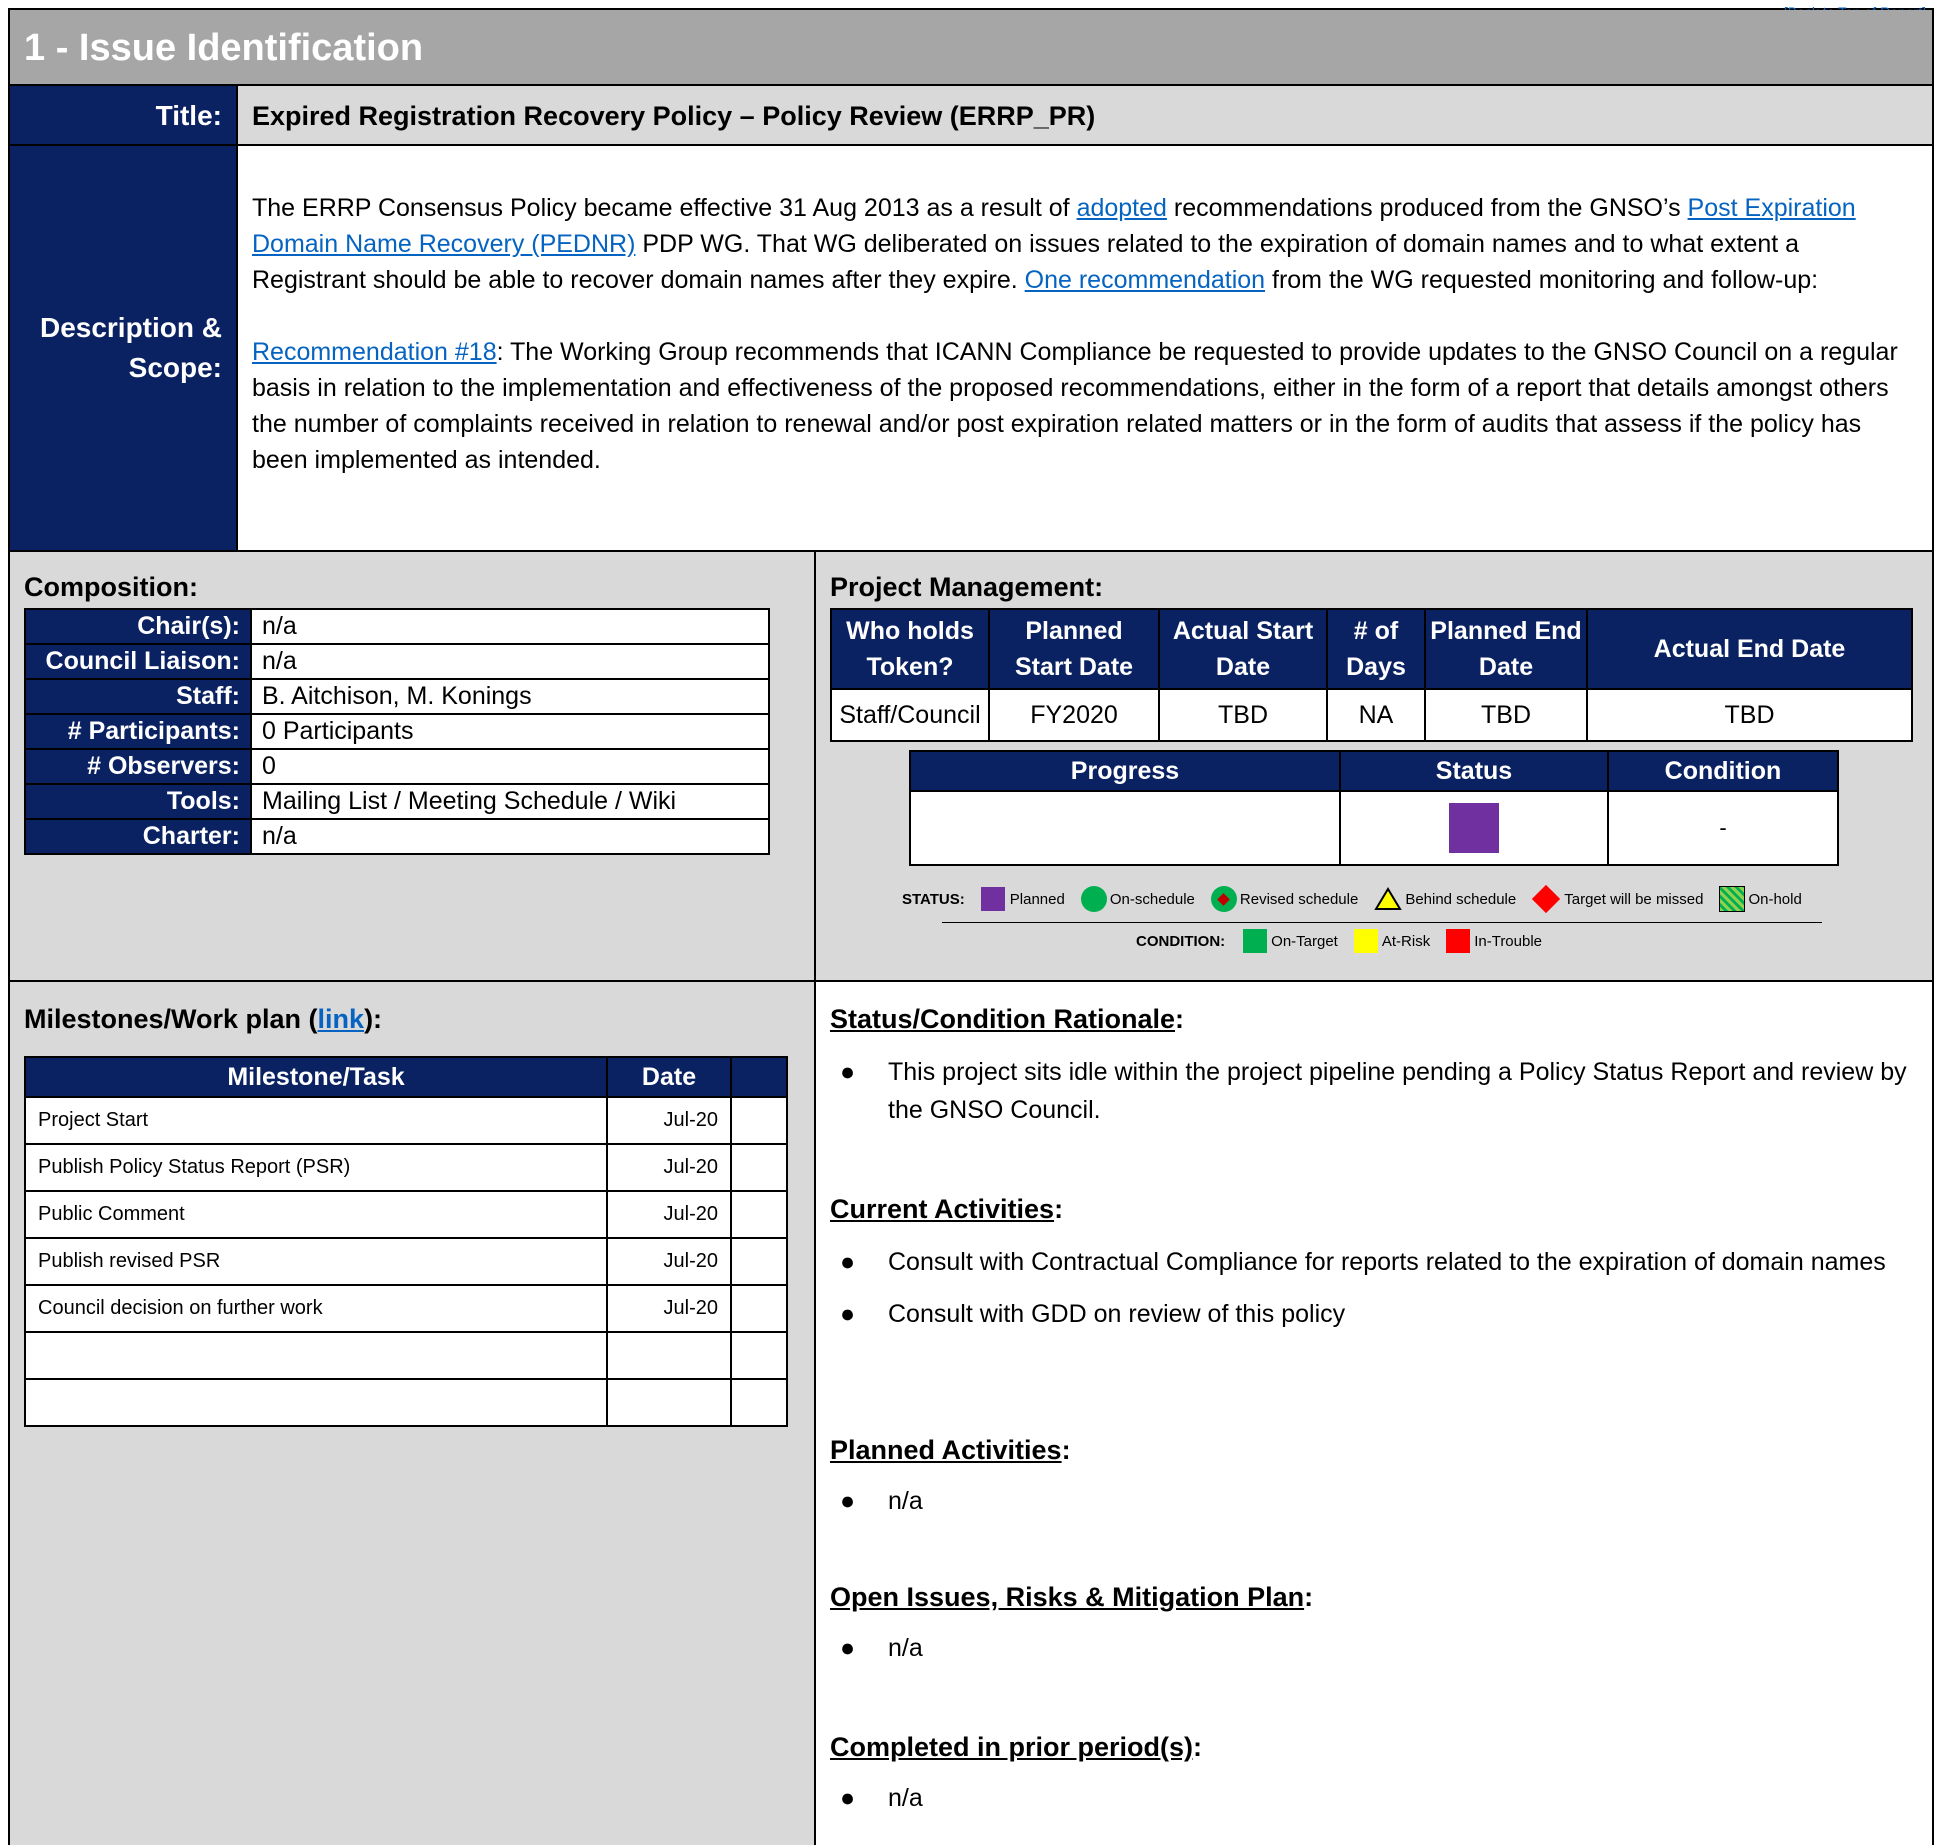 The height and width of the screenshot is (1845, 1952). I want to click on workplan-link: link, so click(341, 1019).